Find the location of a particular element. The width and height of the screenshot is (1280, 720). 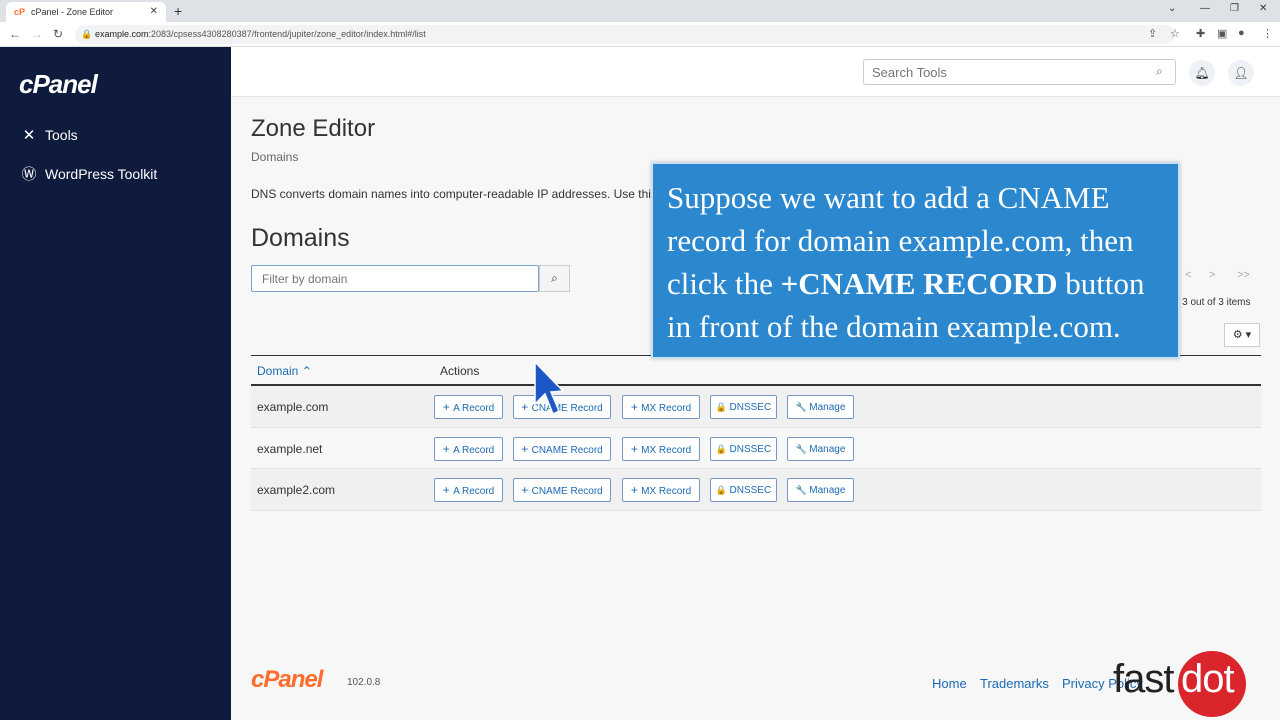

callout-line: in front of the domain example.com. is located at coordinates (894, 326).